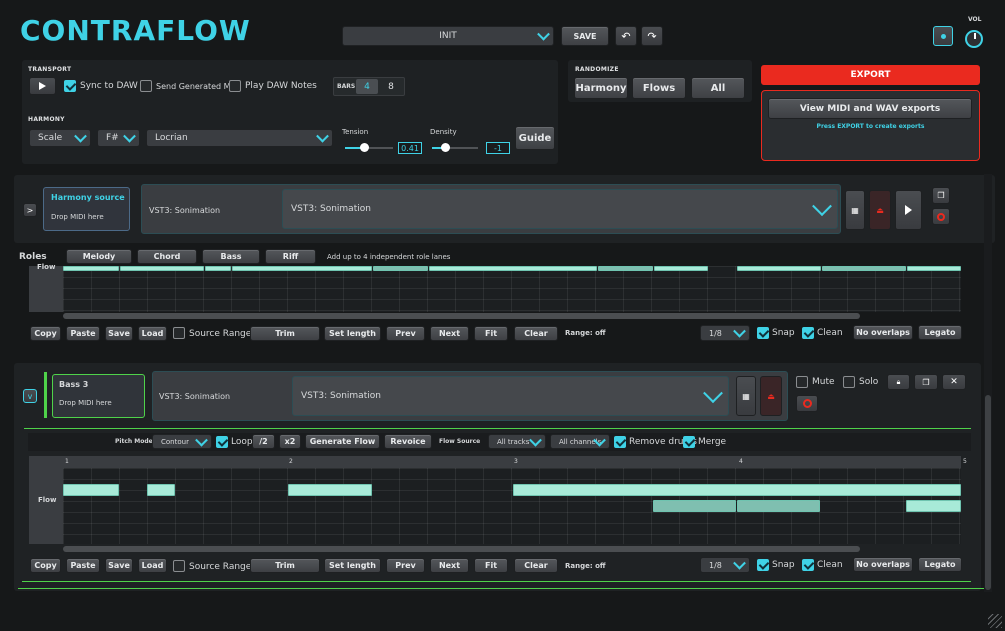 This screenshot has width=1005, height=631. Describe the element at coordinates (119, 565) in the screenshot. I see `lower-save-button: Save` at that location.